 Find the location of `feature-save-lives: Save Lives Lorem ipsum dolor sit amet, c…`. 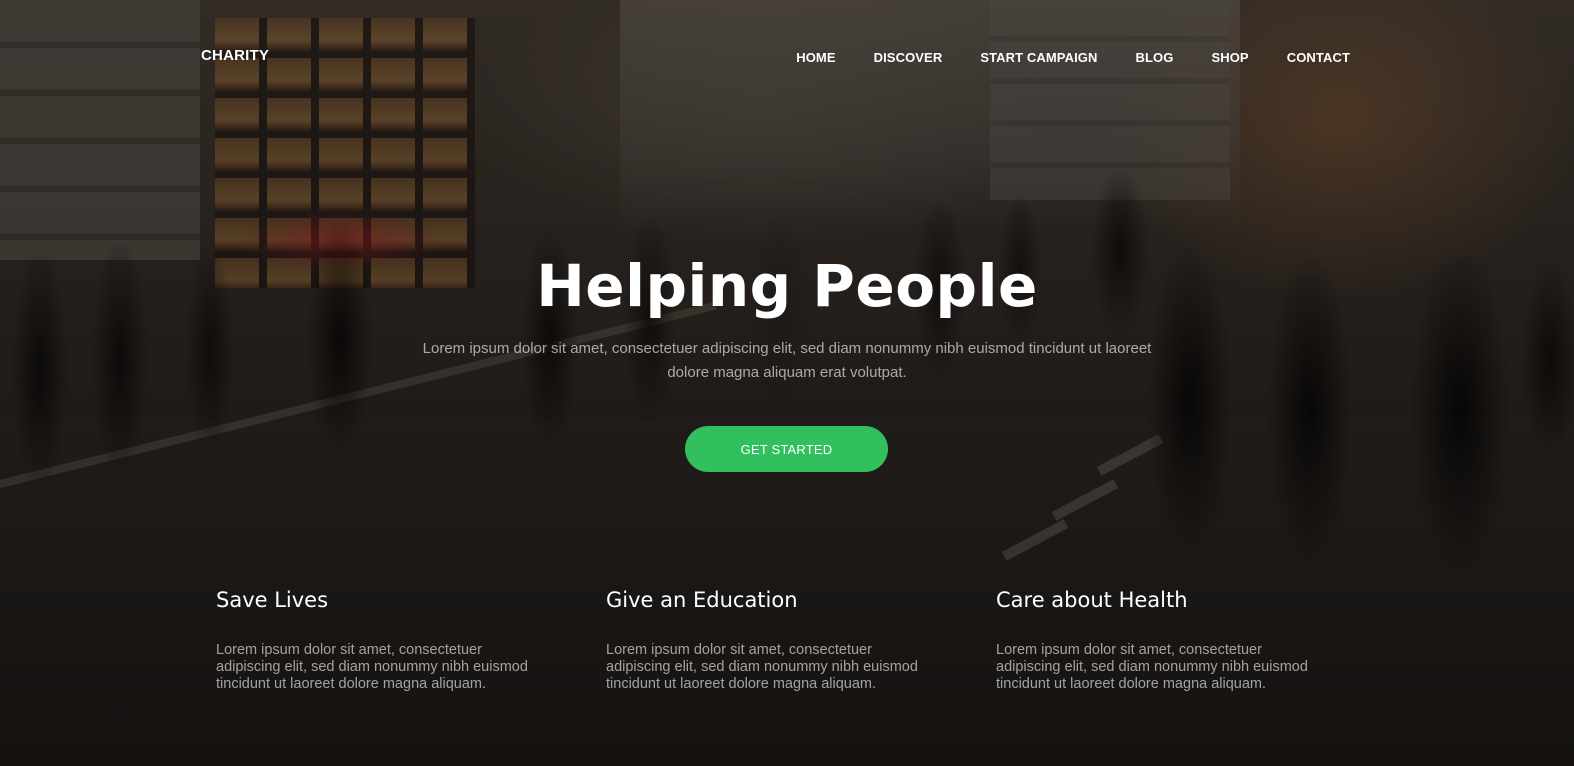

feature-save-lives: Save Lives Lorem ipsum dolor sit amet, c… is located at coordinates (376, 639).